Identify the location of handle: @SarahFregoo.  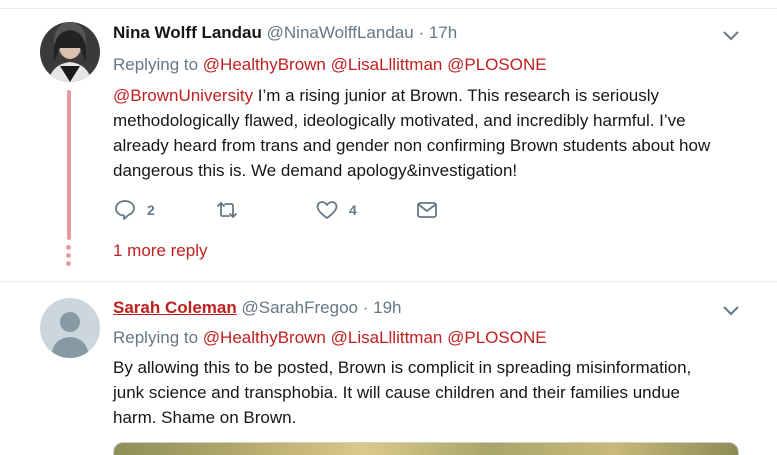
(300, 307).